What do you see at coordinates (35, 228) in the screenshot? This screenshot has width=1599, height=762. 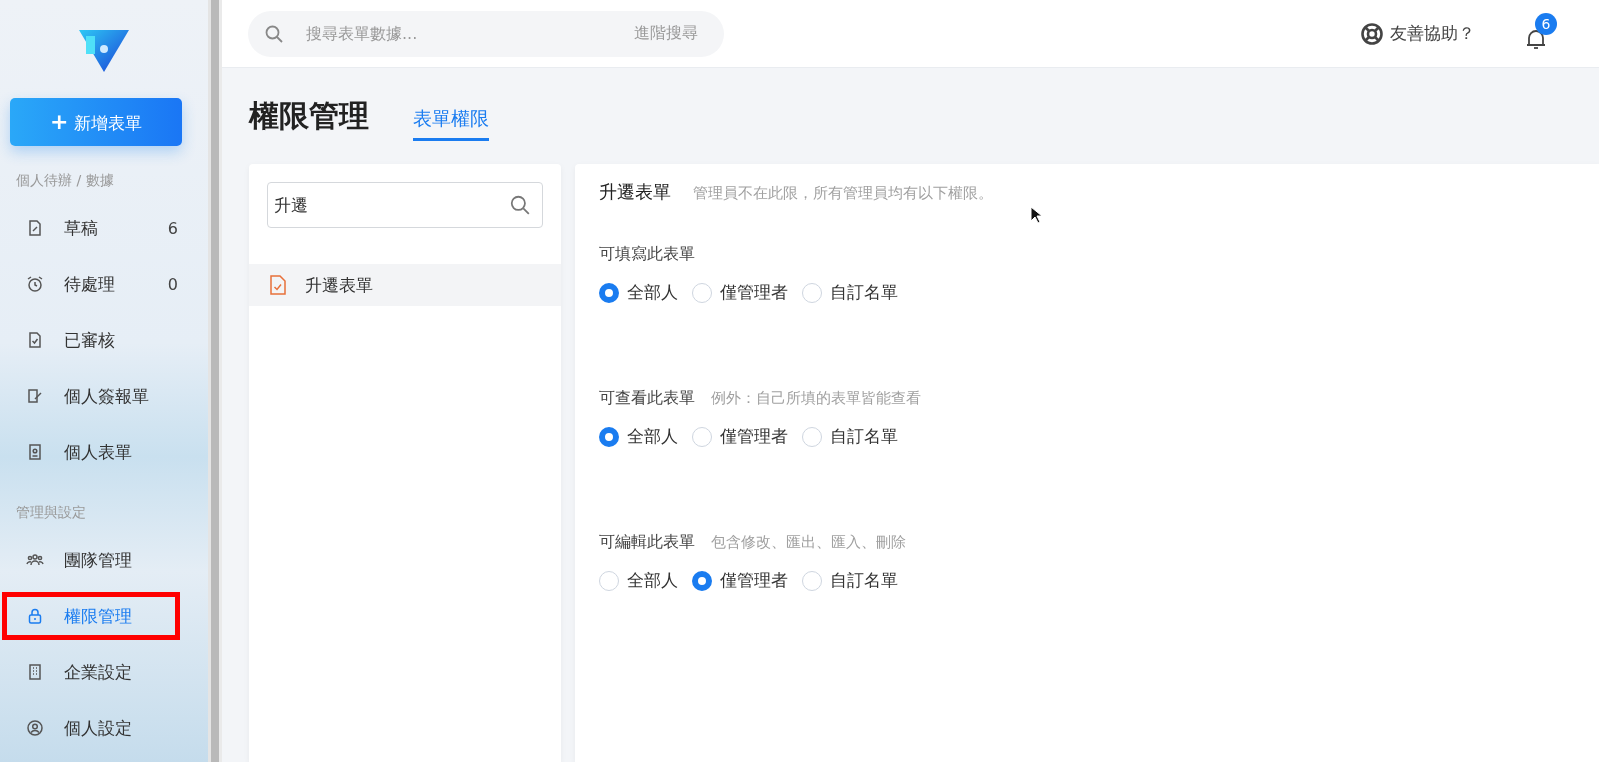 I see `draft-icon` at bounding box center [35, 228].